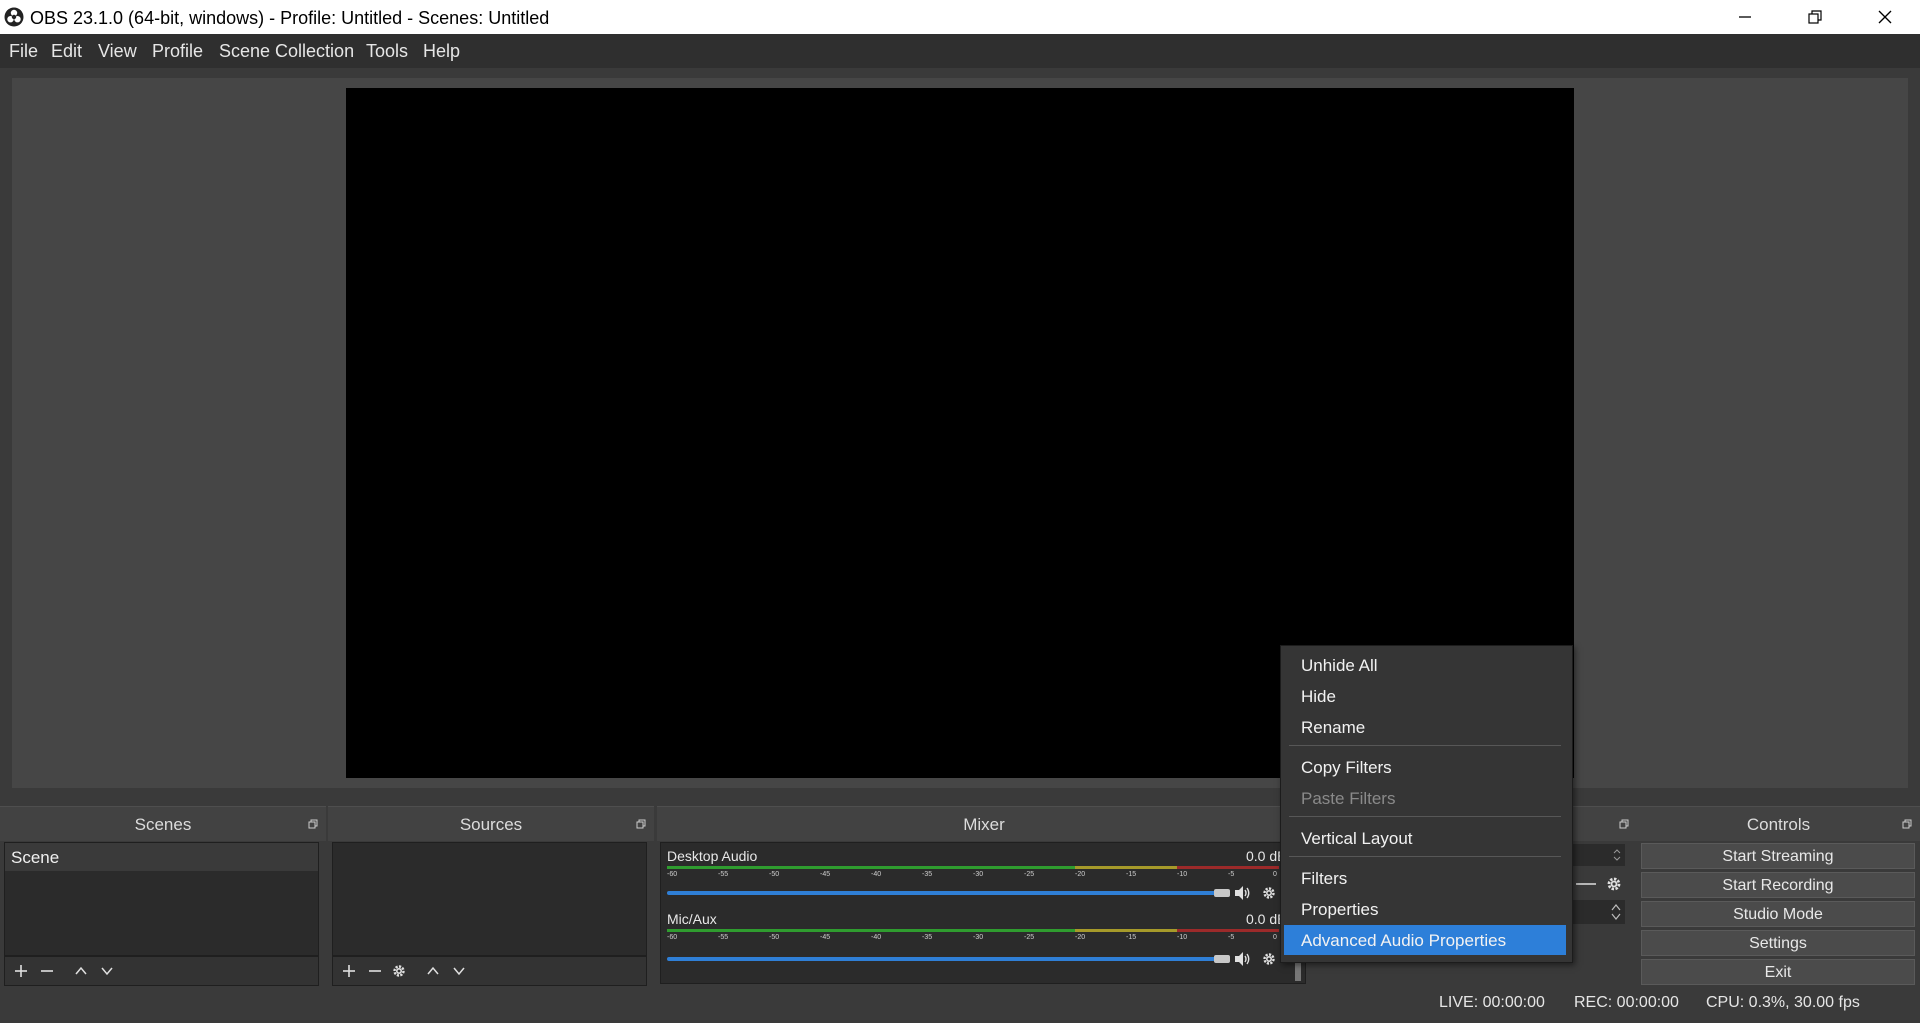  What do you see at coordinates (1425, 798) in the screenshot?
I see `menu-item-paste-filters: Paste Filters` at bounding box center [1425, 798].